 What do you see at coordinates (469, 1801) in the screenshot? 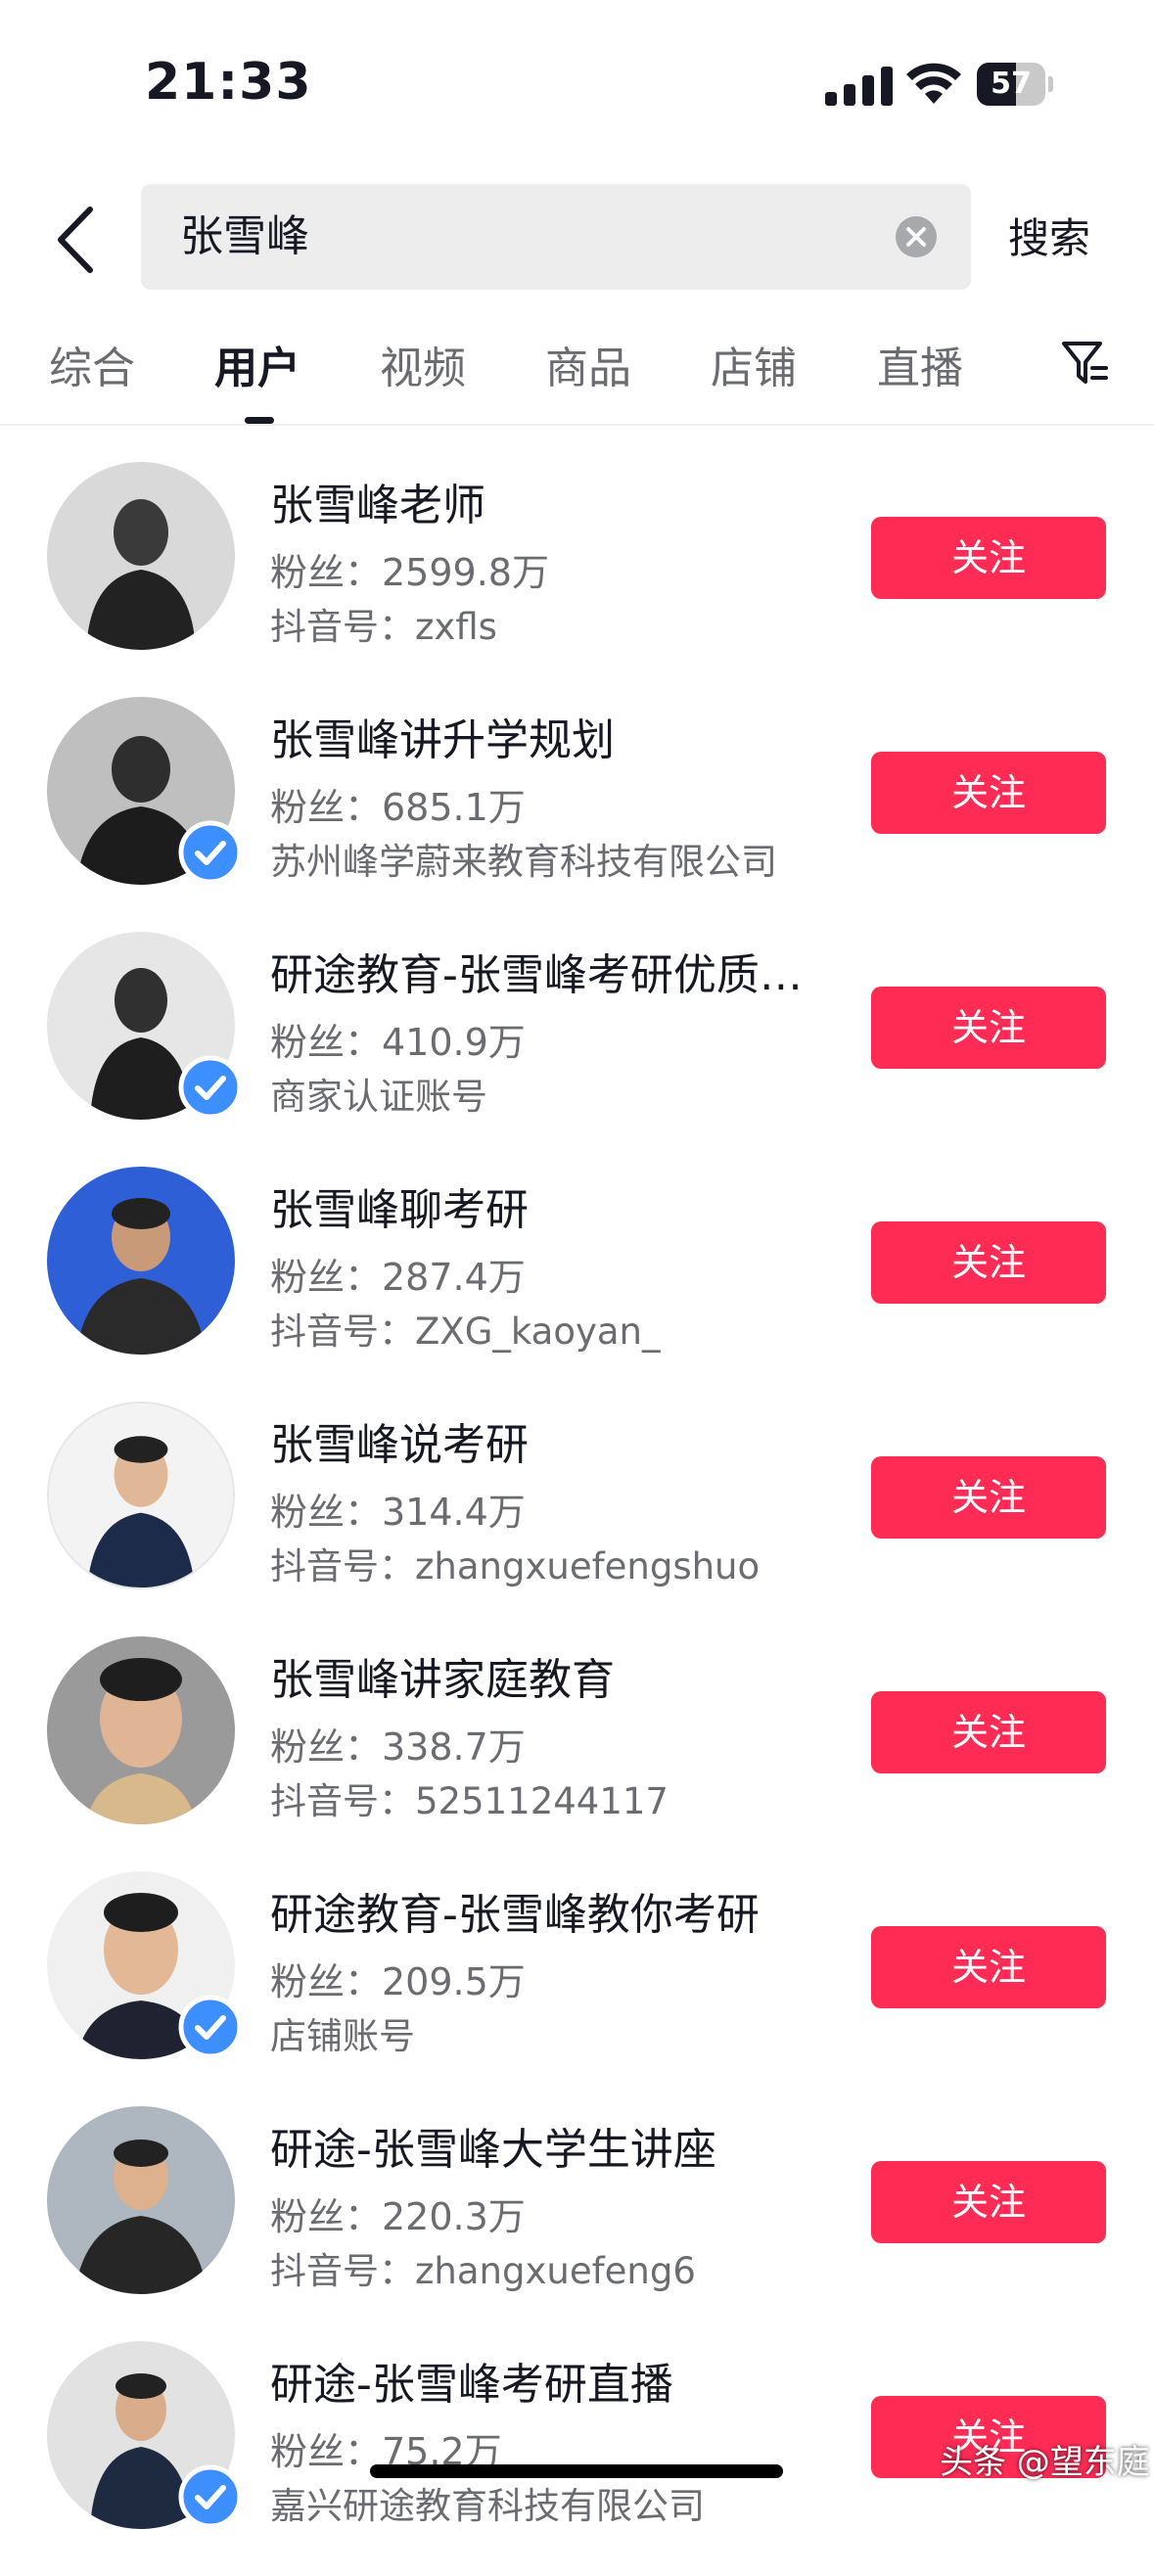
I see `douyin-id: 抖音号：52511244117` at bounding box center [469, 1801].